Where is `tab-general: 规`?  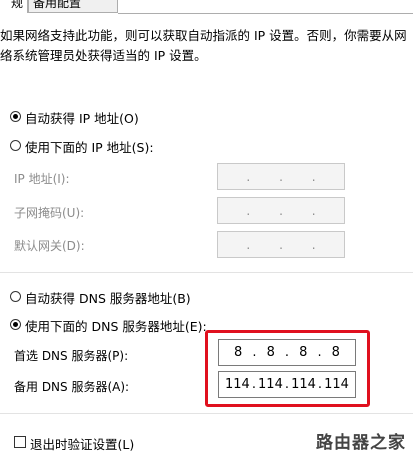 tab-general: 规 is located at coordinates (14, 6).